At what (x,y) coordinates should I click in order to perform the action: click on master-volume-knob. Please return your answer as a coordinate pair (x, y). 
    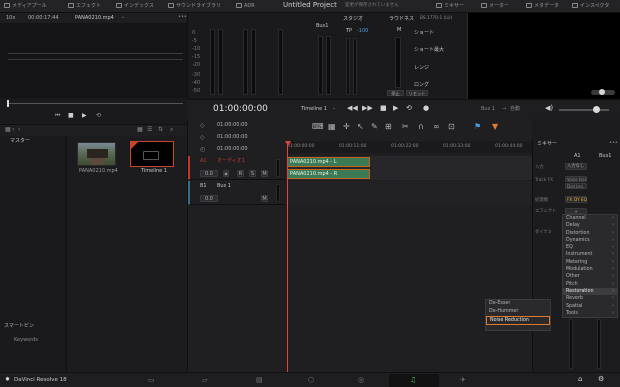
    Looking at the image, I should click on (596, 109).